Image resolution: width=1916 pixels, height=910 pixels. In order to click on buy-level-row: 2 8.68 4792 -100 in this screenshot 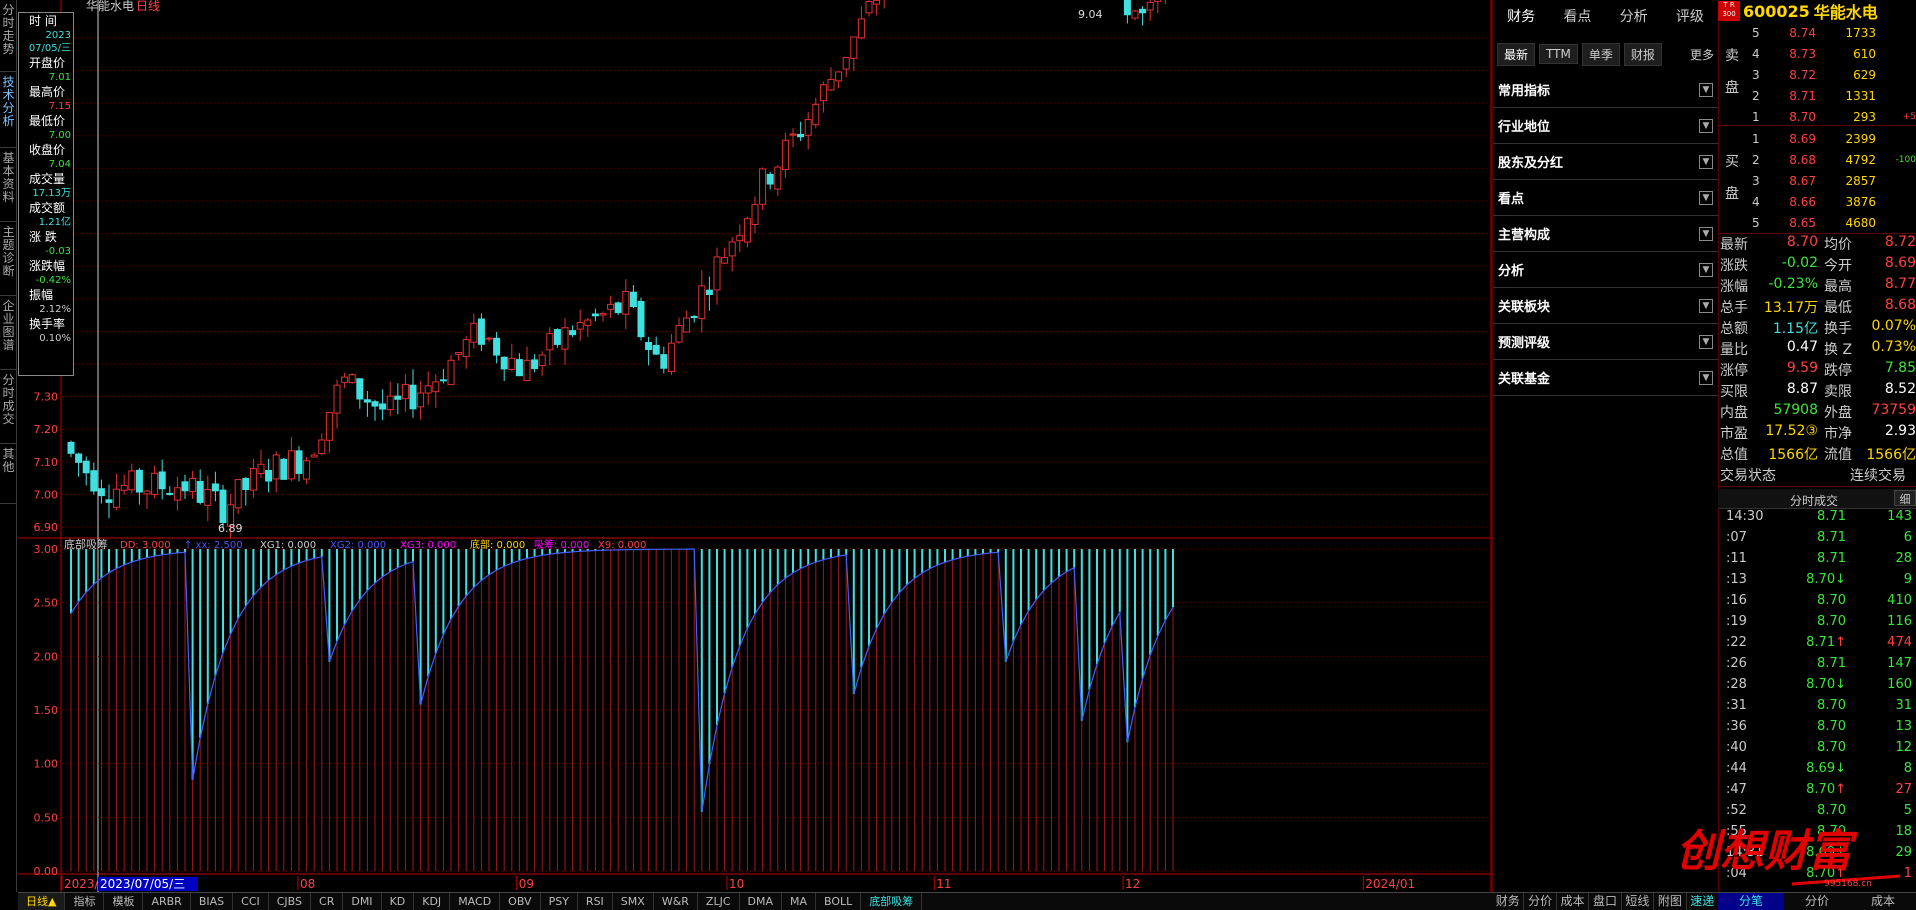, I will do `click(1817, 159)`.